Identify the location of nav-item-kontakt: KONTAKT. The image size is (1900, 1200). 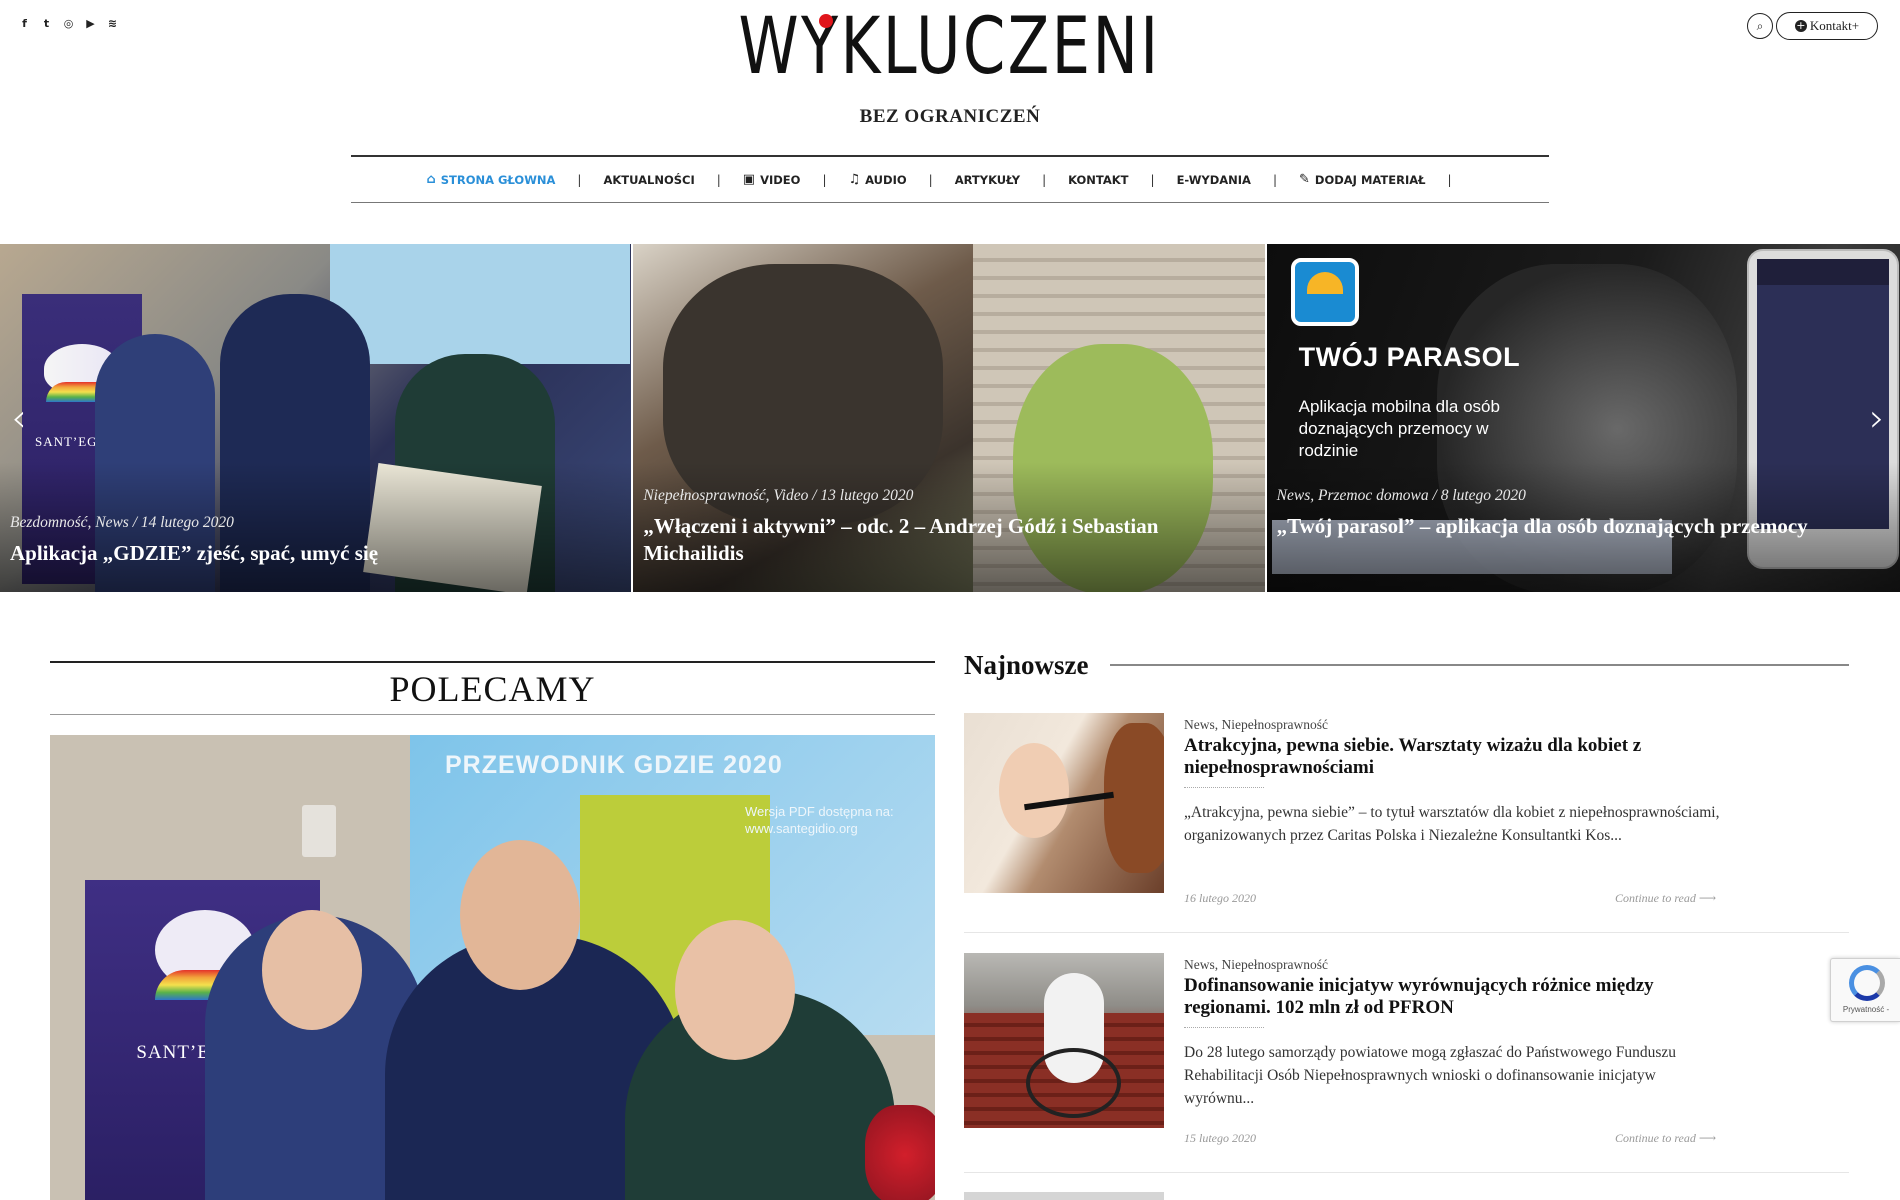
(1098, 180).